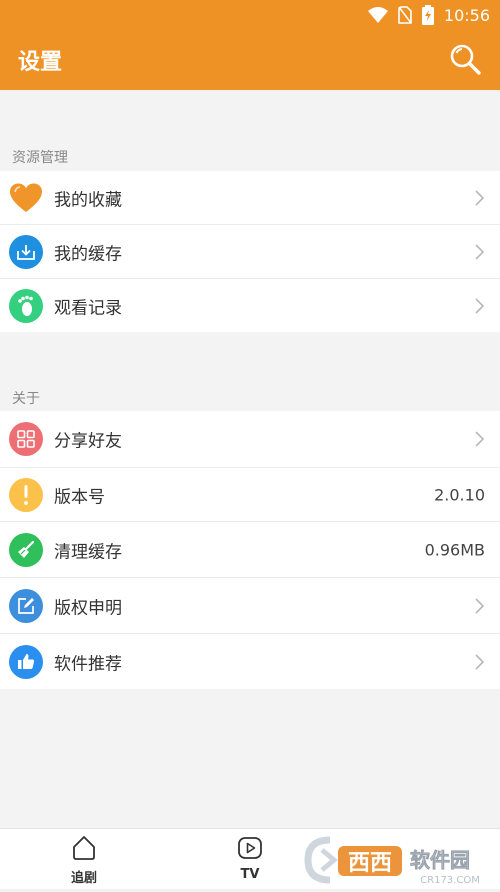  What do you see at coordinates (79, 497) in the screenshot?
I see `version-label: 版本号` at bounding box center [79, 497].